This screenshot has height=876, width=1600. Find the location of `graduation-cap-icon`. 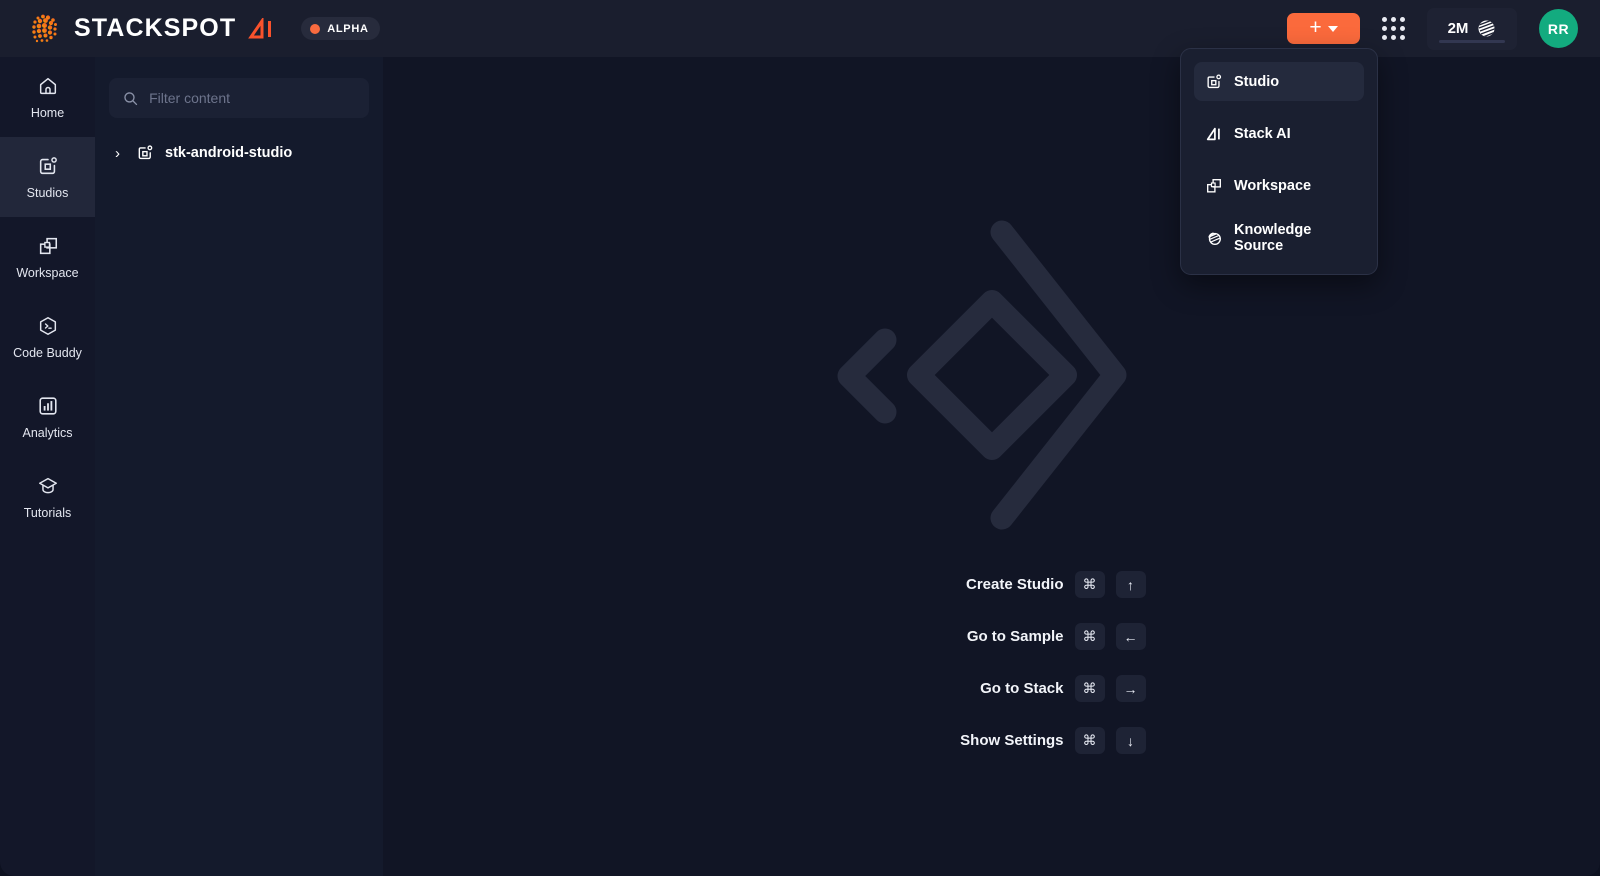

graduation-cap-icon is located at coordinates (47, 485).